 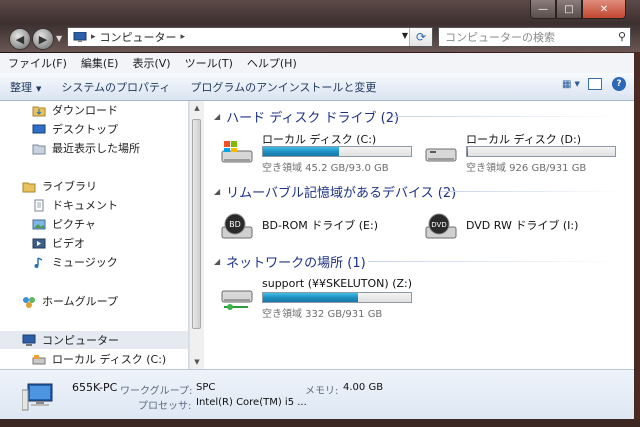 I want to click on help-icon: ?, so click(x=619, y=84).